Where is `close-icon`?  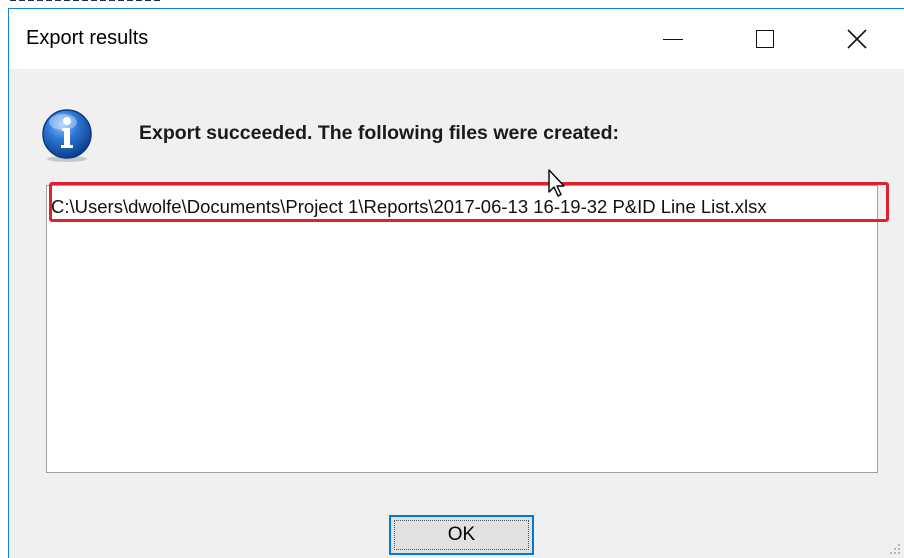
close-icon is located at coordinates (857, 39).